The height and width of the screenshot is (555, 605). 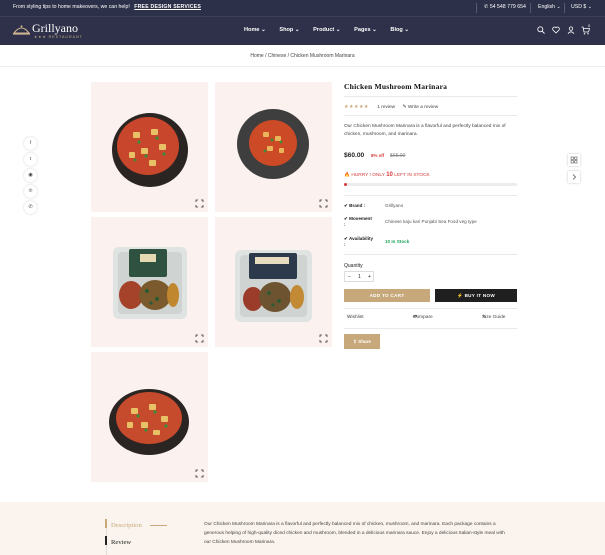 What do you see at coordinates (430, 184) in the screenshot?
I see `stock-progress-bar` at bounding box center [430, 184].